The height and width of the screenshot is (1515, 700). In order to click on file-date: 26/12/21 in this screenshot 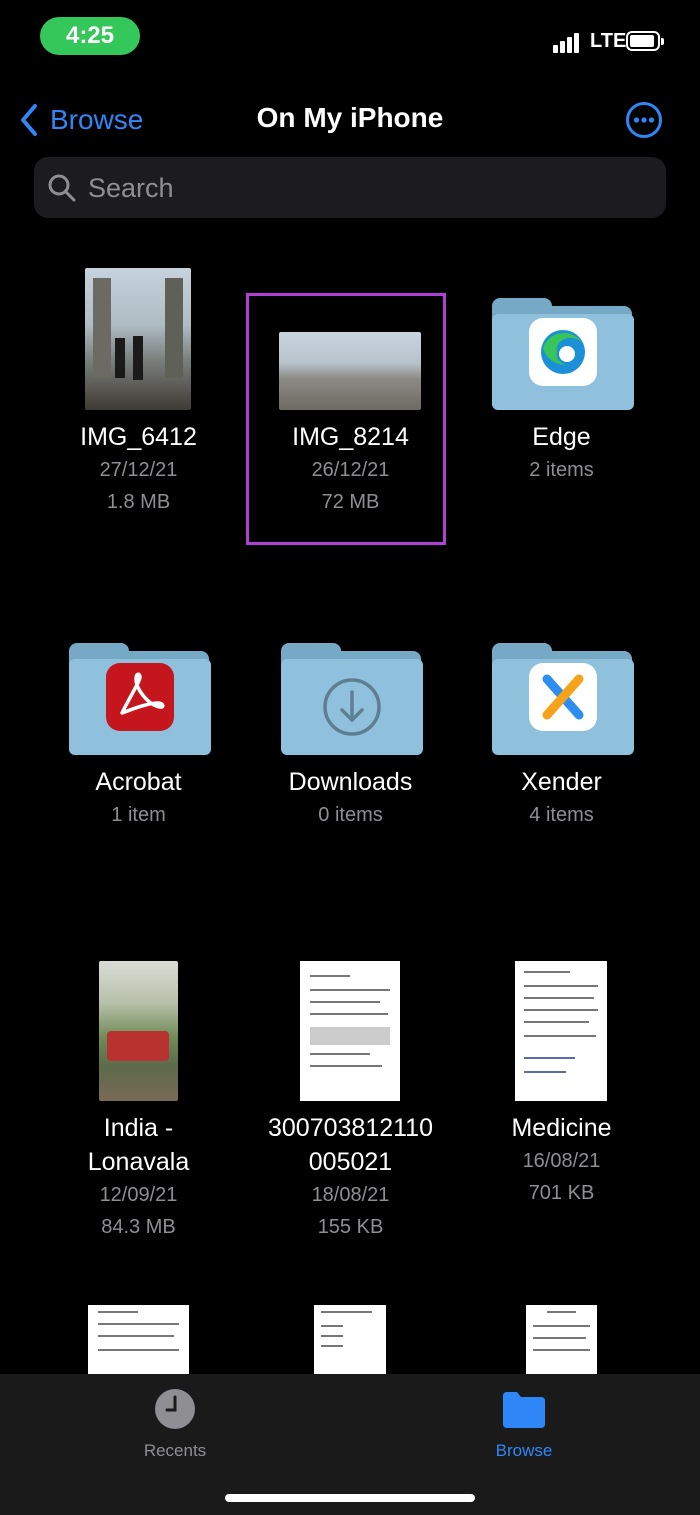, I will do `click(350, 470)`.